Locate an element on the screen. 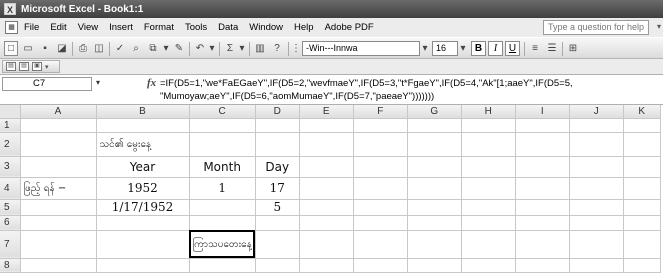  column-header: B is located at coordinates (143, 112).